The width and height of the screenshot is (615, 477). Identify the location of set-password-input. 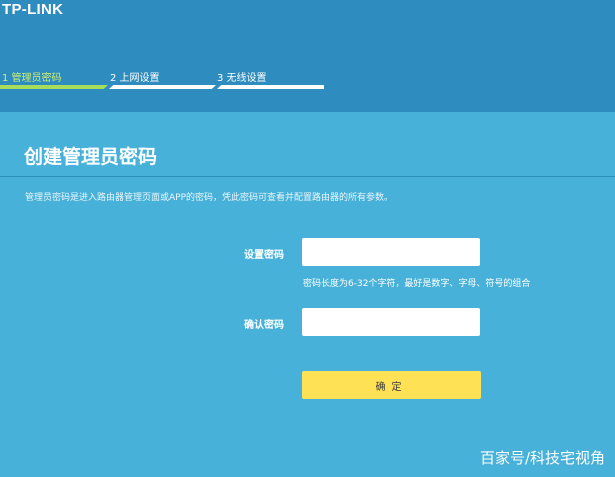
(391, 252).